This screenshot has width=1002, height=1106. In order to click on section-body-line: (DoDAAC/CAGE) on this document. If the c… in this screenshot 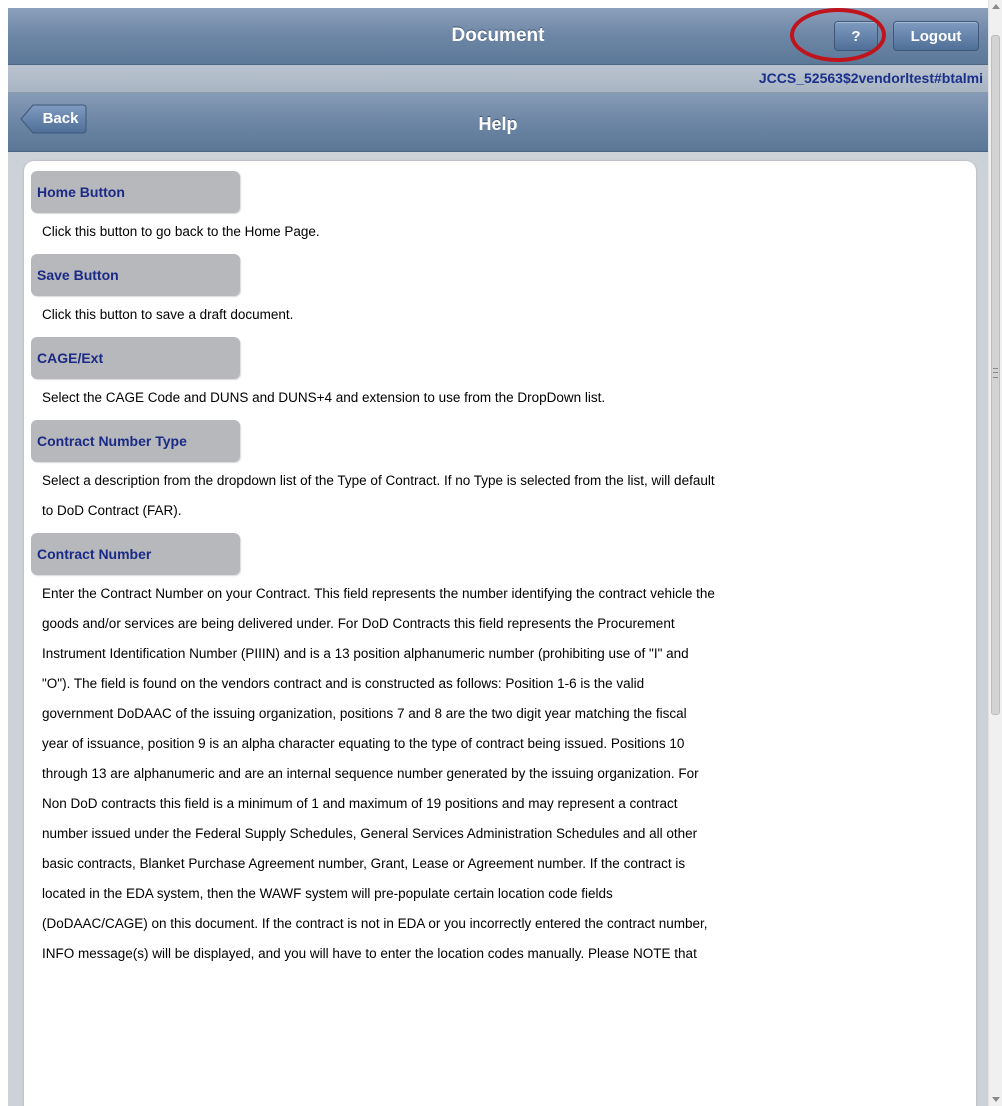, I will do `click(375, 923)`.